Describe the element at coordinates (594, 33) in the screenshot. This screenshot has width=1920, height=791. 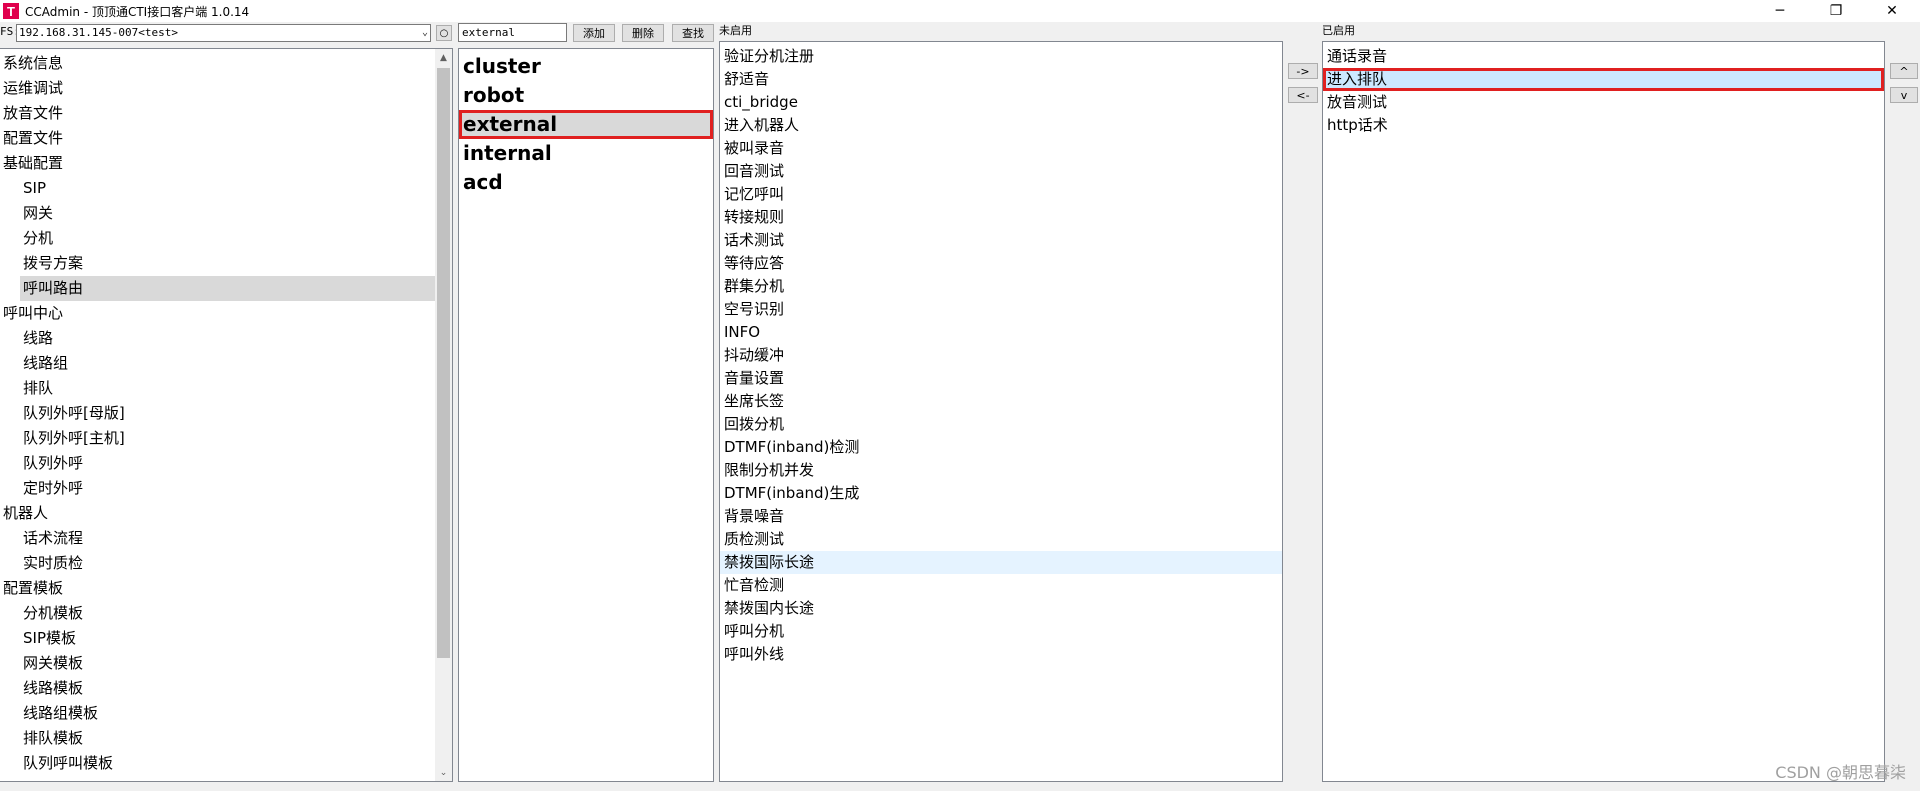
I see `add-button: 添加` at that location.